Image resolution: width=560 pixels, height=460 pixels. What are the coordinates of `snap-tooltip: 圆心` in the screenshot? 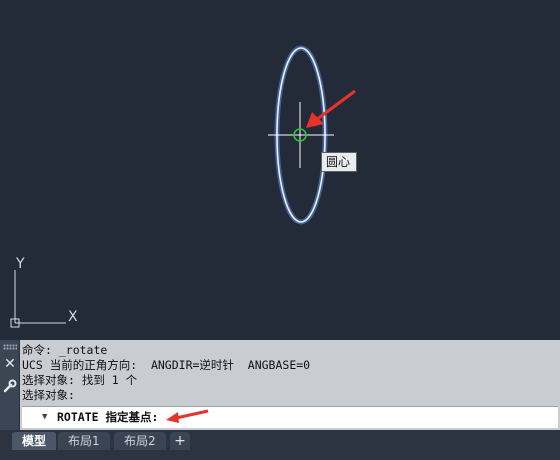 It's located at (339, 162).